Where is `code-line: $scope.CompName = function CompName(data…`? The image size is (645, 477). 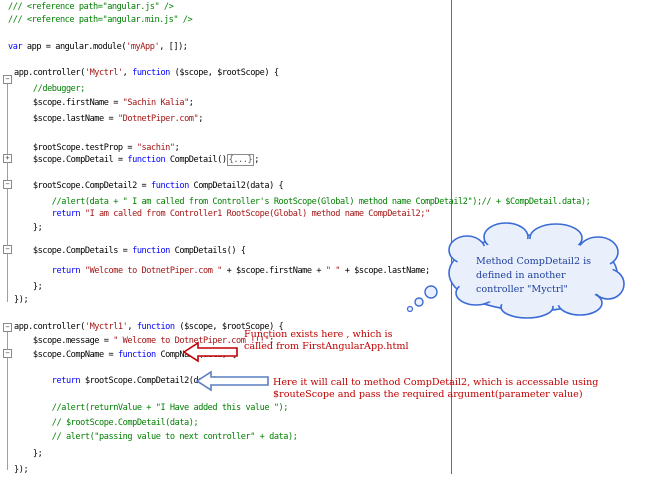
code-line: $scope.CompName = function CompName(data… is located at coordinates (125, 355).